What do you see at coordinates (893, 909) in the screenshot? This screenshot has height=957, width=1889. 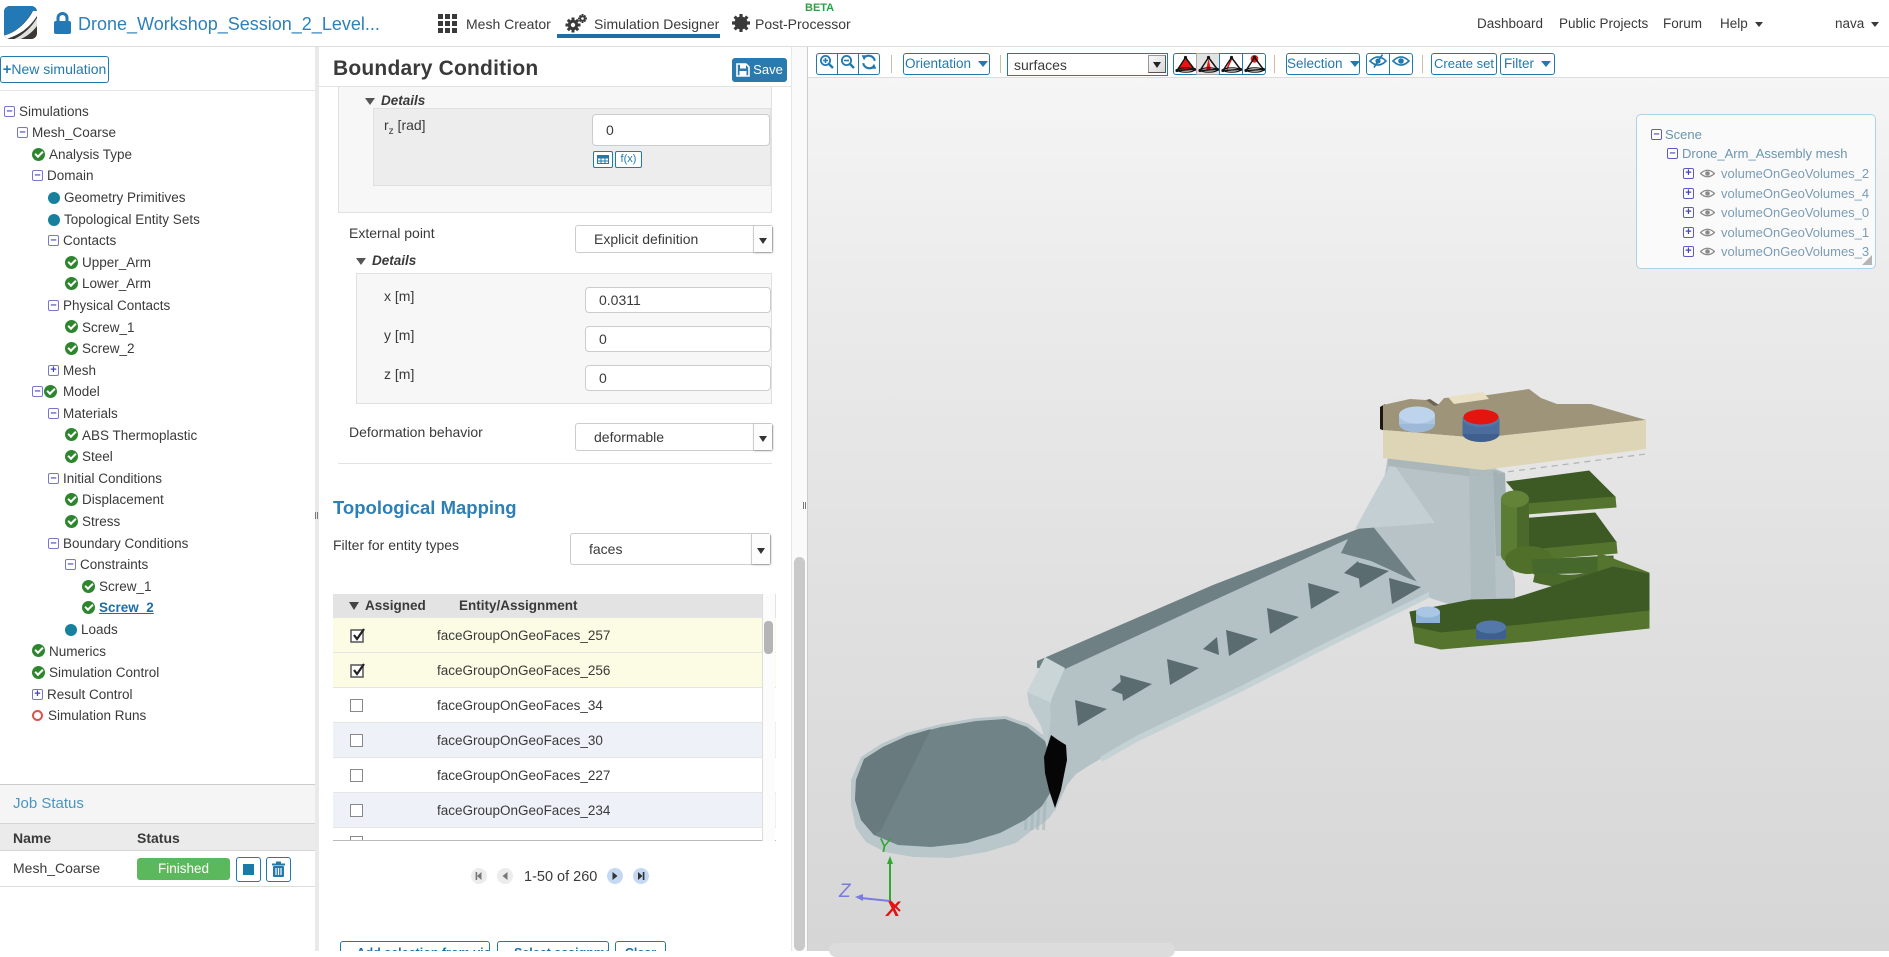 I see `svg-text: X` at bounding box center [893, 909].